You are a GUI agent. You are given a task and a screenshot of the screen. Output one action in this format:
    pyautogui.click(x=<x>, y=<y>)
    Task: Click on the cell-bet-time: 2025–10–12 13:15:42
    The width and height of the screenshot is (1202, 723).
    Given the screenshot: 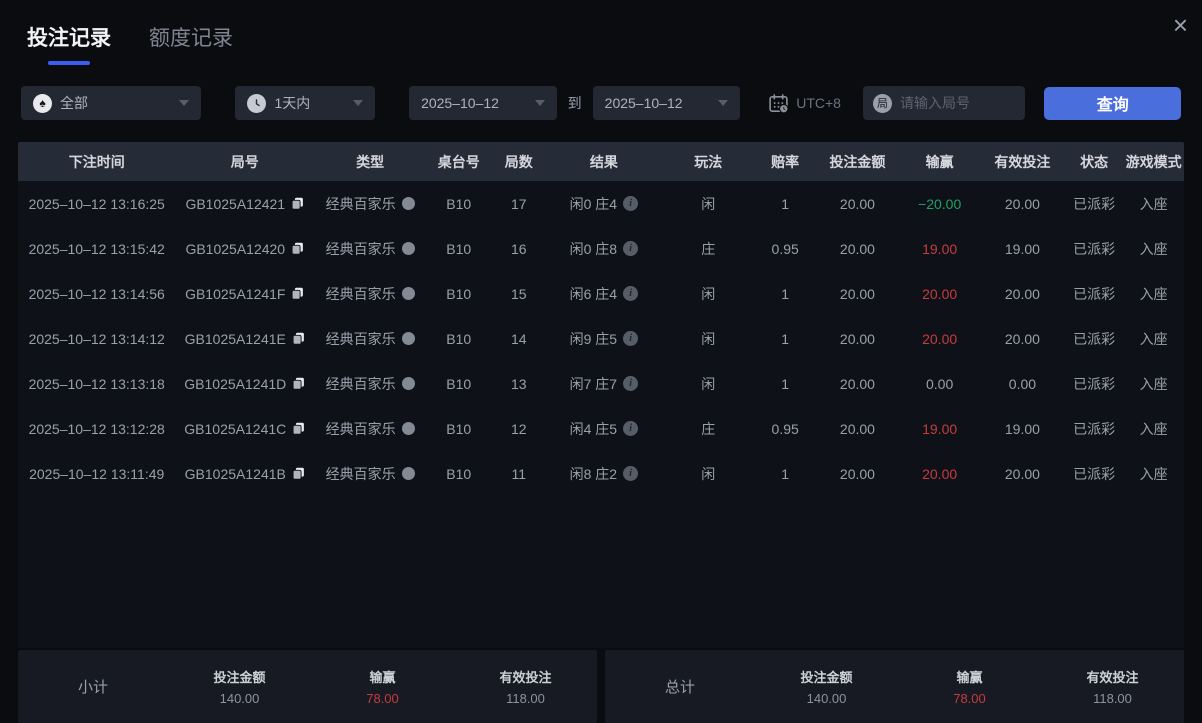 What is the action you would take?
    pyautogui.click(x=96, y=248)
    